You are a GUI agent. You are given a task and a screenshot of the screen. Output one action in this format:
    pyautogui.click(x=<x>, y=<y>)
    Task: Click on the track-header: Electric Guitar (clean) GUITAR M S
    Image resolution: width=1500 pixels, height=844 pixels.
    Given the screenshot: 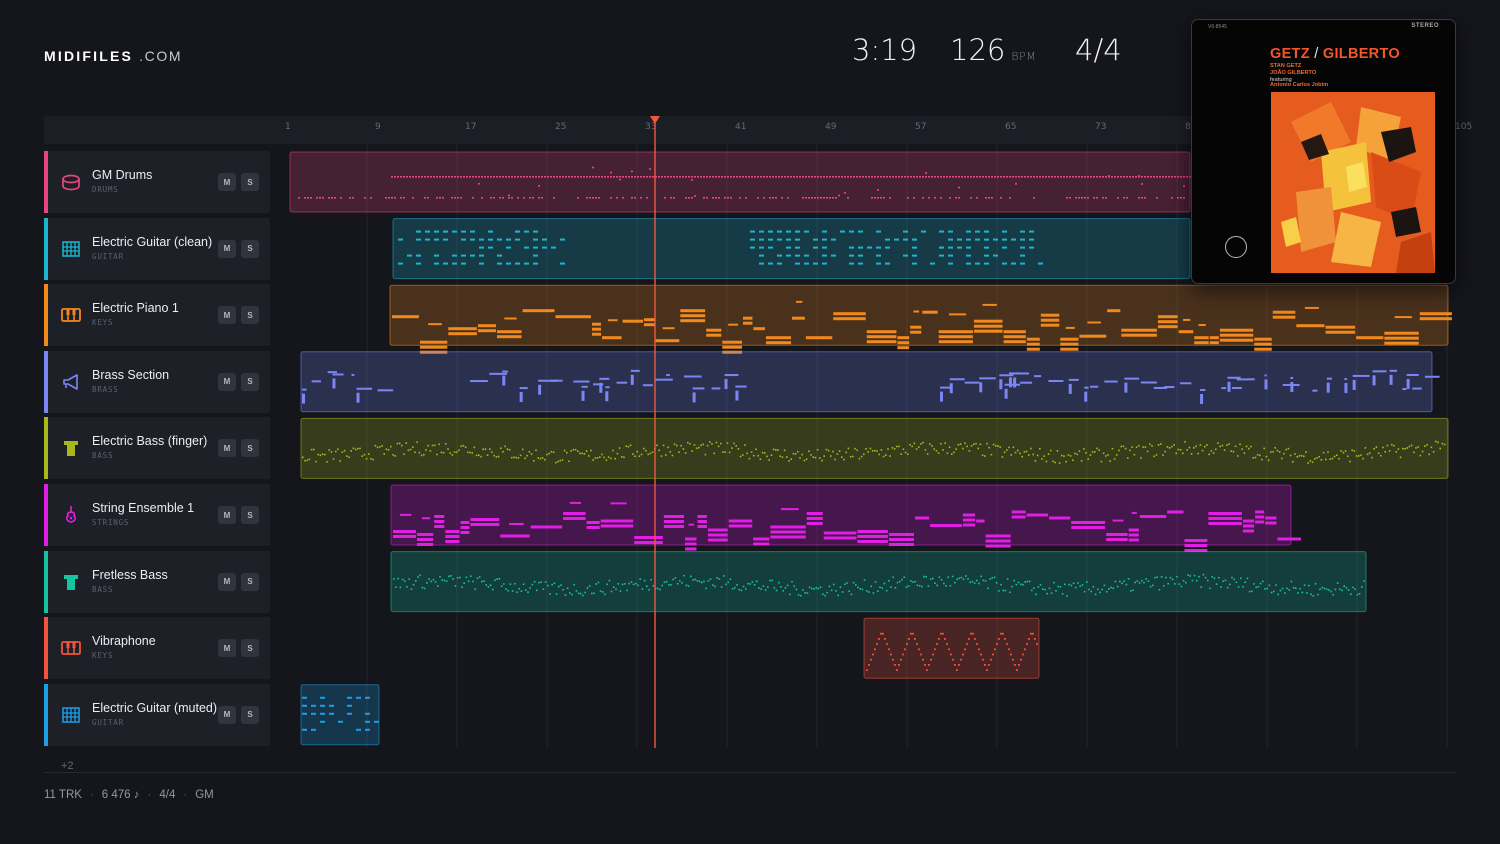 What is the action you would take?
    pyautogui.click(x=157, y=248)
    